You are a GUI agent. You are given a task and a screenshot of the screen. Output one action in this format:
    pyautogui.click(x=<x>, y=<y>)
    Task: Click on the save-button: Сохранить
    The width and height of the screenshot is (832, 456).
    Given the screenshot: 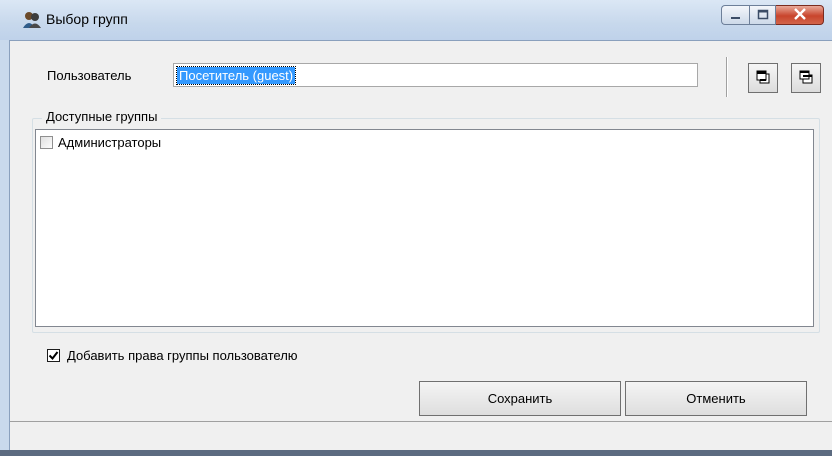 What is the action you would take?
    pyautogui.click(x=520, y=398)
    